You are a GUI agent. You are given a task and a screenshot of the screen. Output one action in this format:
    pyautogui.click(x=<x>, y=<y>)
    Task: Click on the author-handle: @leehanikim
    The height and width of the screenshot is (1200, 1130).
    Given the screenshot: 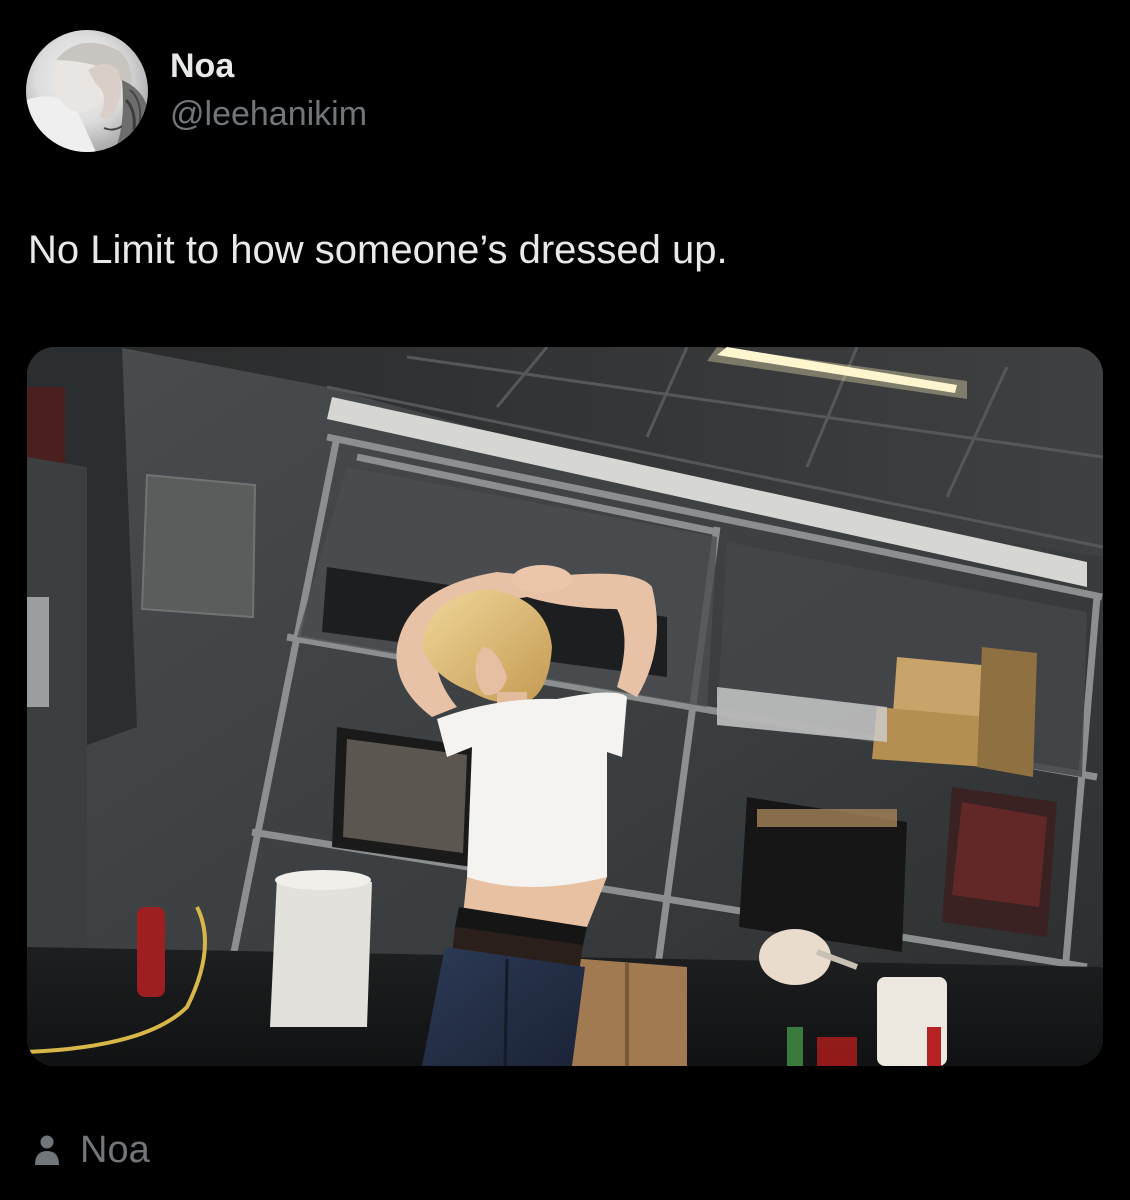 What is the action you would take?
    pyautogui.click(x=268, y=114)
    